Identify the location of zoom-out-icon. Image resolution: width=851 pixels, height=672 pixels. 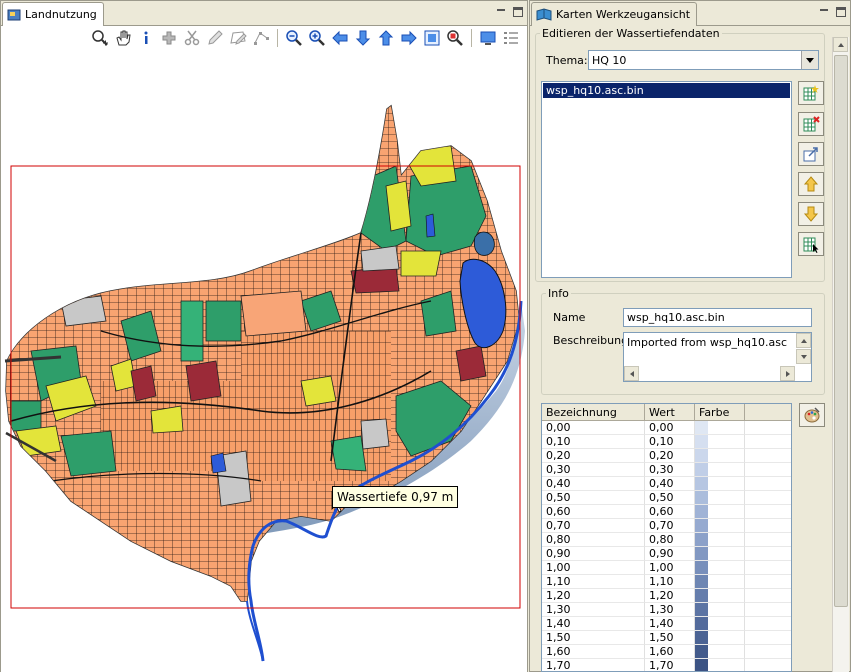
(294, 38).